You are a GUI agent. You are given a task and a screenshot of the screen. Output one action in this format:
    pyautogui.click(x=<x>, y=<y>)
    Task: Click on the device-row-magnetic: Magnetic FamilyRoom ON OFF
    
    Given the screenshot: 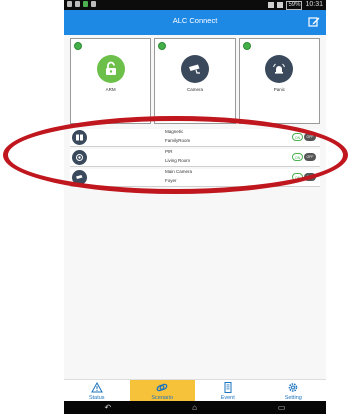 What is the action you would take?
    pyautogui.click(x=195, y=138)
    